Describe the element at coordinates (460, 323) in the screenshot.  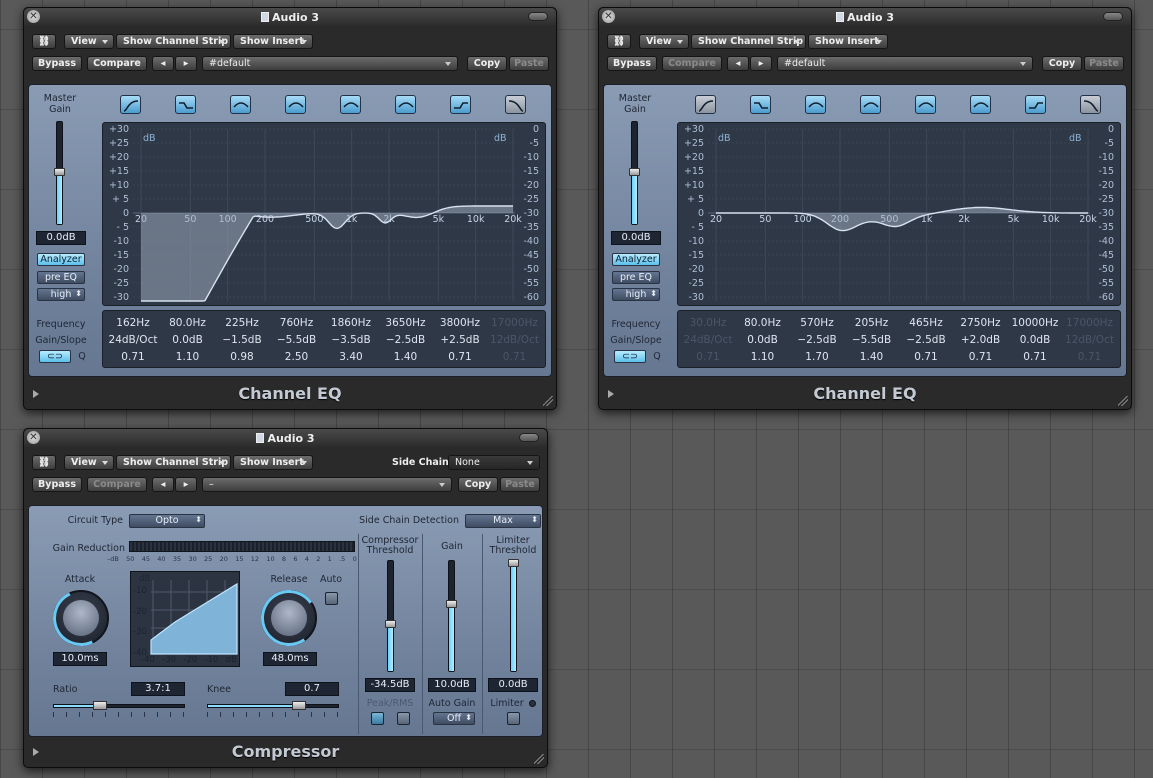
I see `band-frequency-value: 3800Hz` at that location.